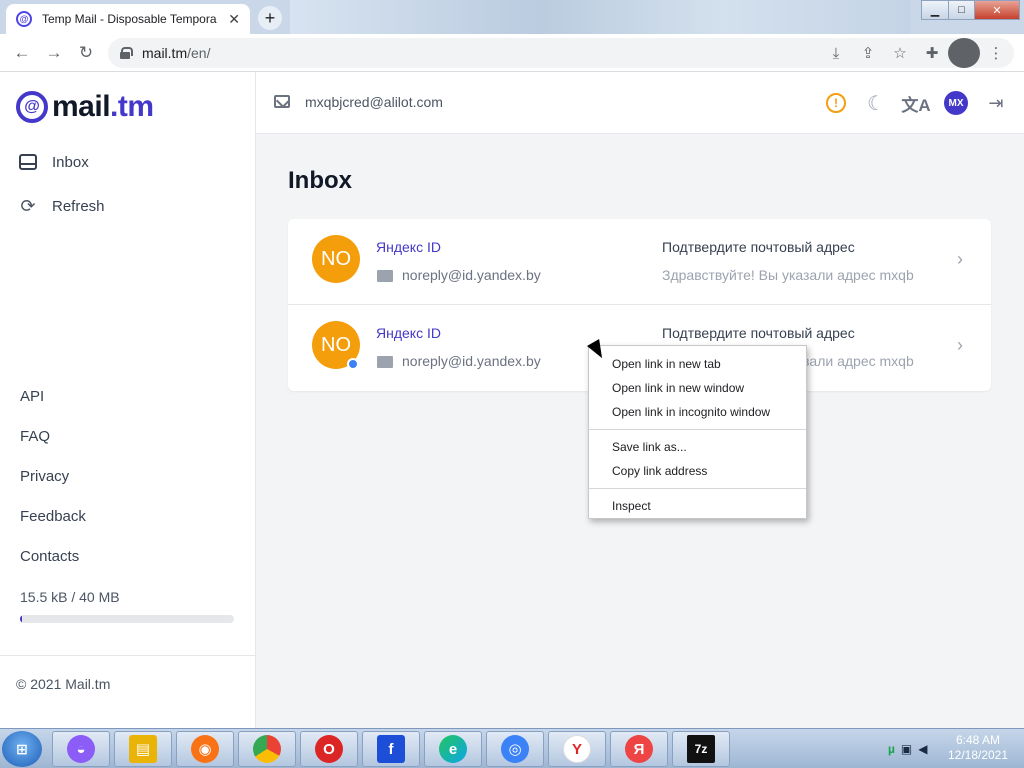 This screenshot has height=768, width=1024. I want to click on taskbar-opera: O, so click(329, 749).